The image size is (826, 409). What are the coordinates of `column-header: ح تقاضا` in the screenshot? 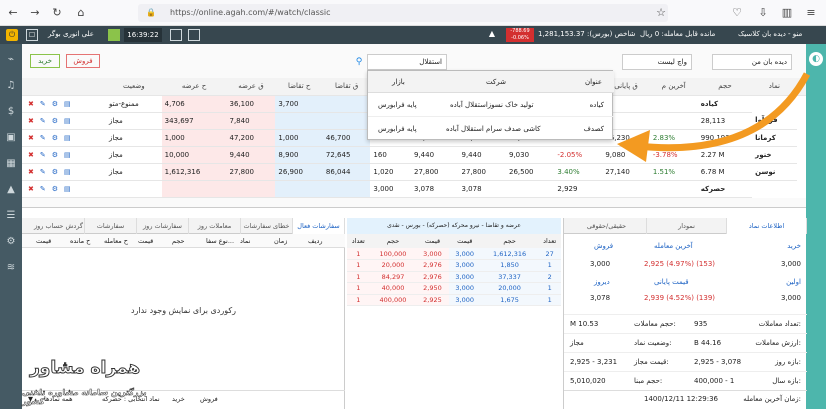 It's located at (299, 87).